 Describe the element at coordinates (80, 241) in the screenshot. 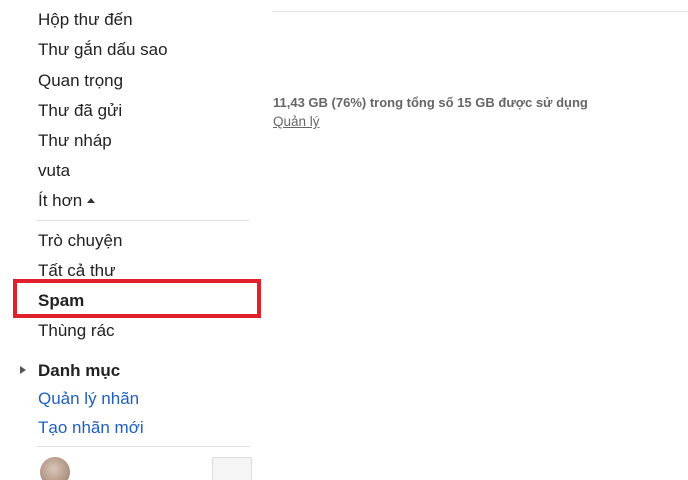

I see `sidebar-item-chats: Trò chuyện` at that location.